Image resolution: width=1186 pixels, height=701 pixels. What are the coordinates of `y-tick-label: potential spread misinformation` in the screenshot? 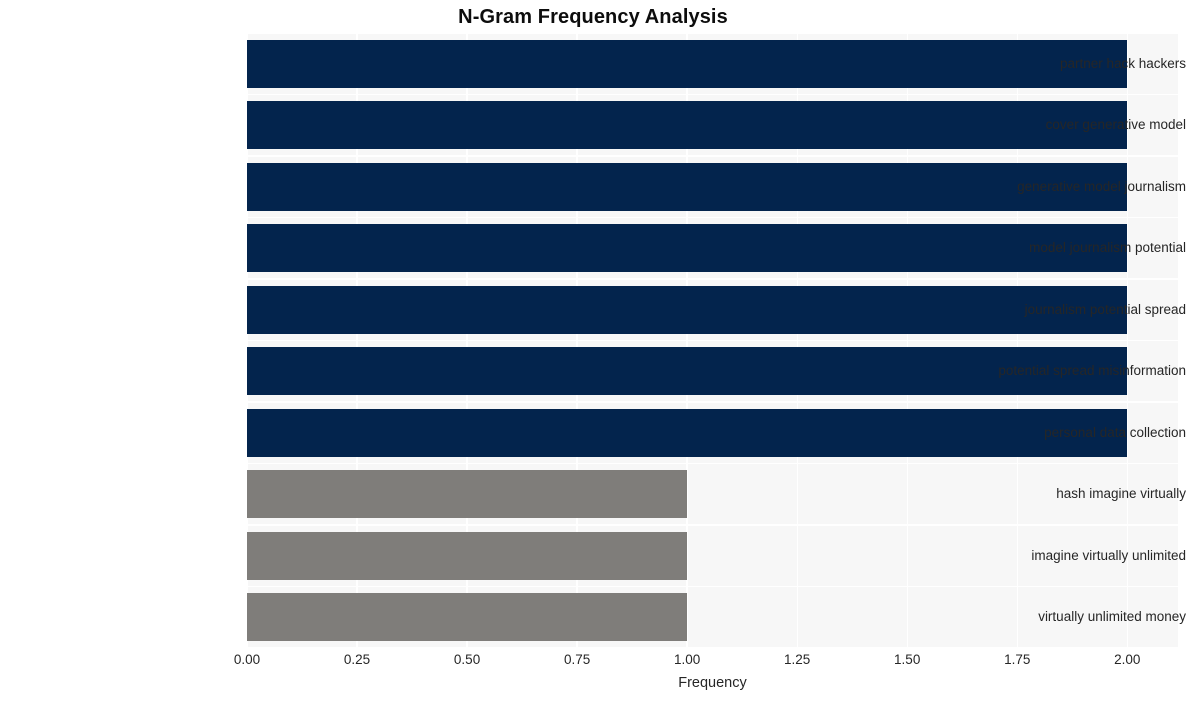 It's located at (1092, 371).